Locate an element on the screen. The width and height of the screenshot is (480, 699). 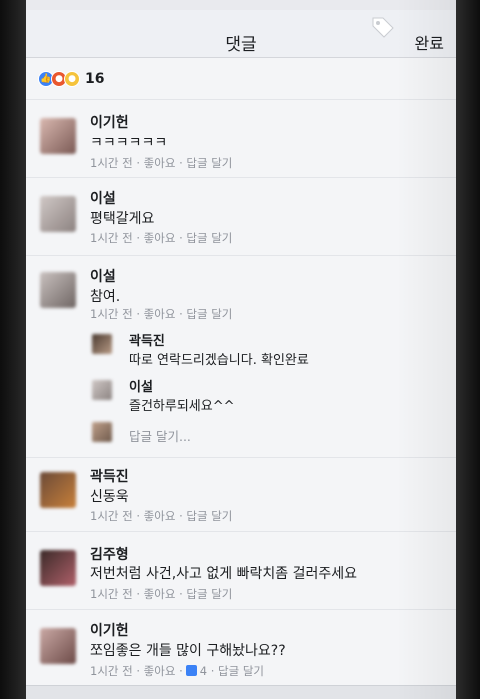
like-count: 4 is located at coordinates (203, 671).